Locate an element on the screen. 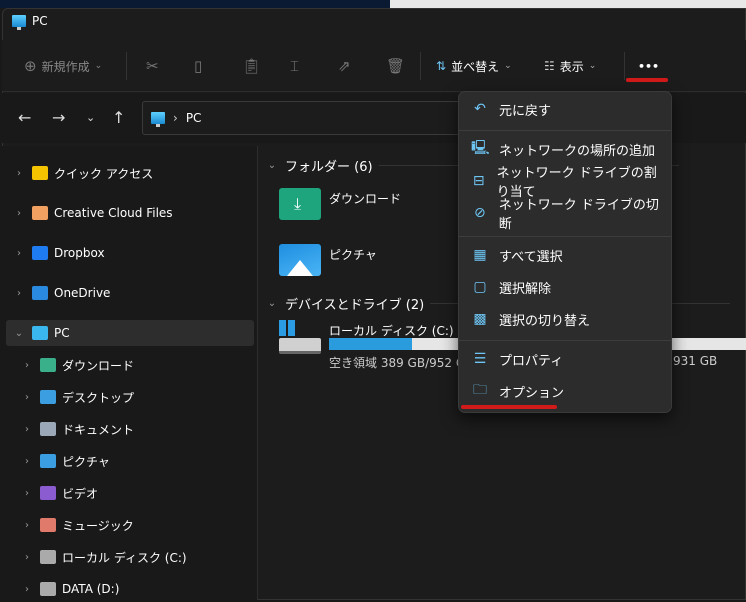 This screenshot has width=746, height=602. pc-icon is located at coordinates (158, 119).